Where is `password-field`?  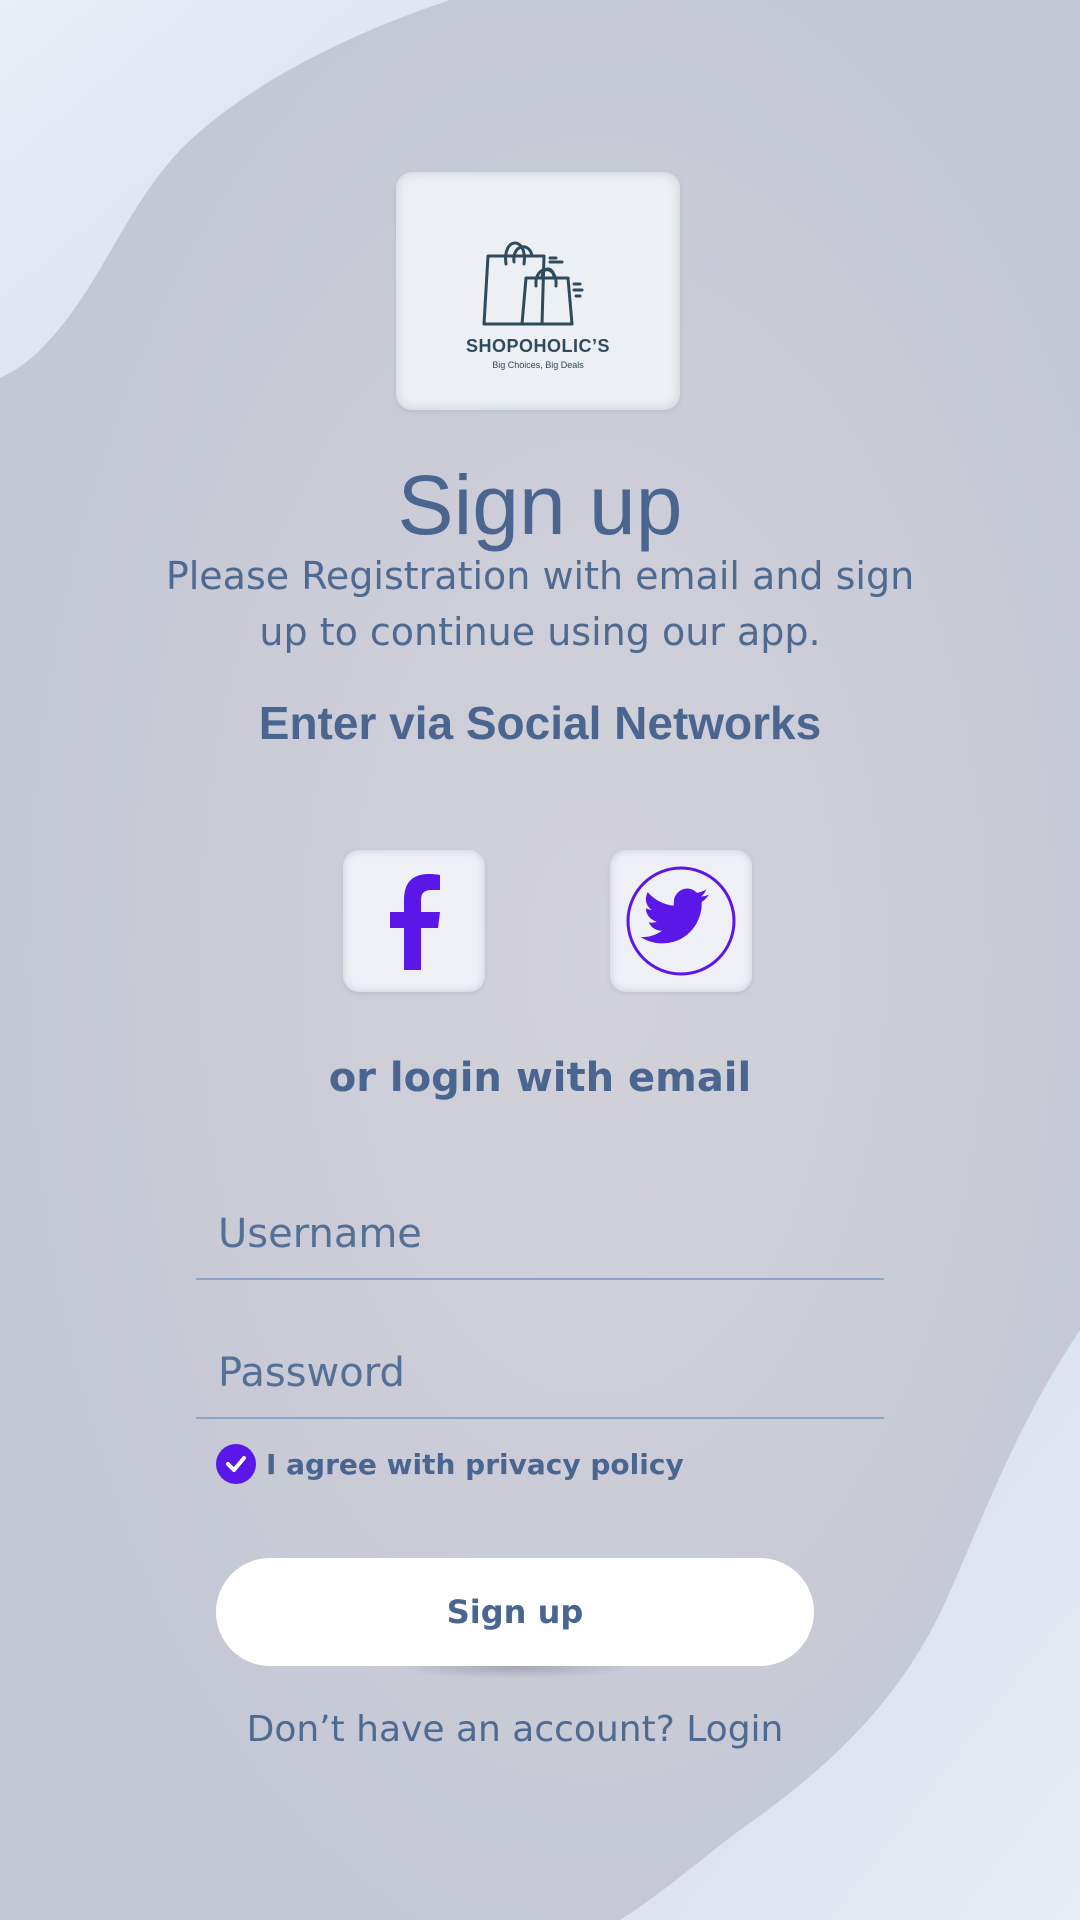
password-field is located at coordinates (540, 1378).